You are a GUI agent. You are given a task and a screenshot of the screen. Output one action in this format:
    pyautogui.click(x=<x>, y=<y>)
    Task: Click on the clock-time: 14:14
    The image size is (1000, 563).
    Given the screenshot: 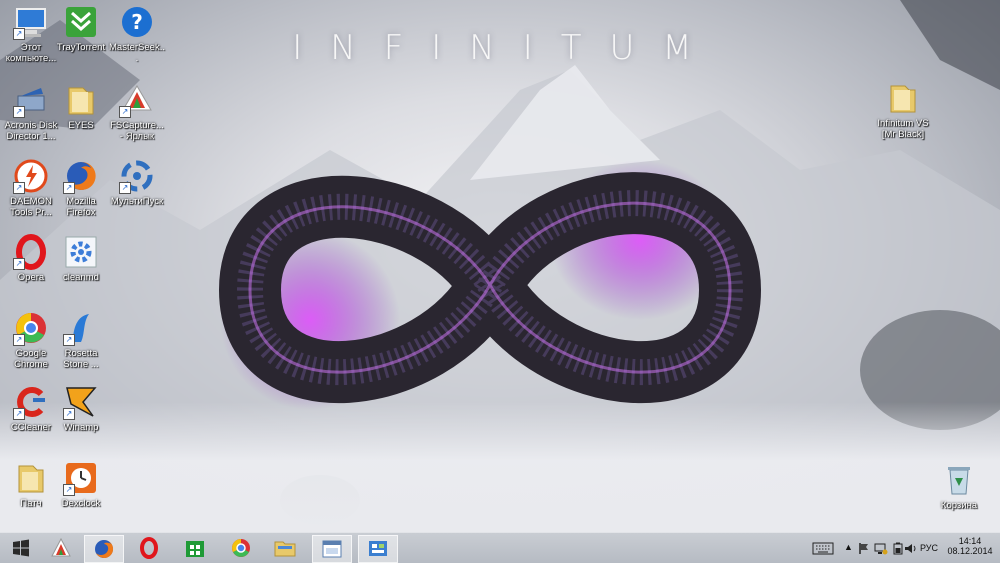 What is the action you would take?
    pyautogui.click(x=970, y=541)
    